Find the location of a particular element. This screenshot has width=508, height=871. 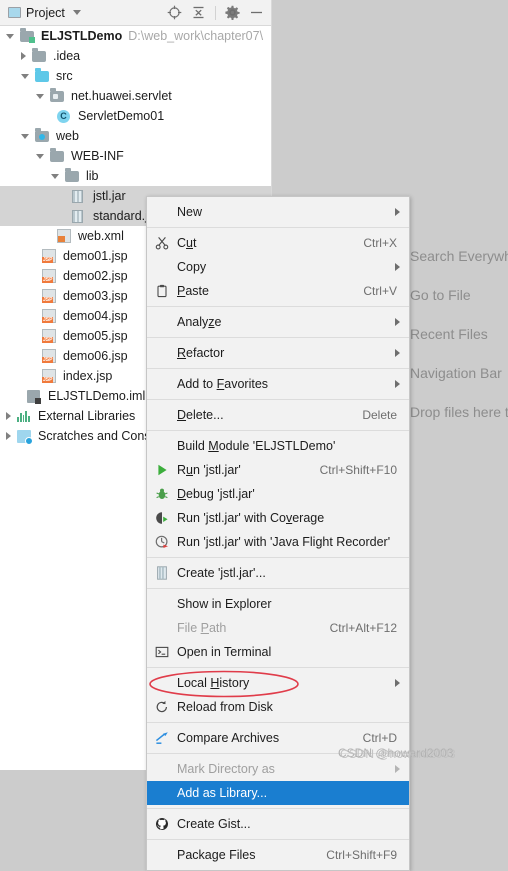

tree-row: ELJSTLDemo D:\web_work\chapter07\ is located at coordinates (136, 36).